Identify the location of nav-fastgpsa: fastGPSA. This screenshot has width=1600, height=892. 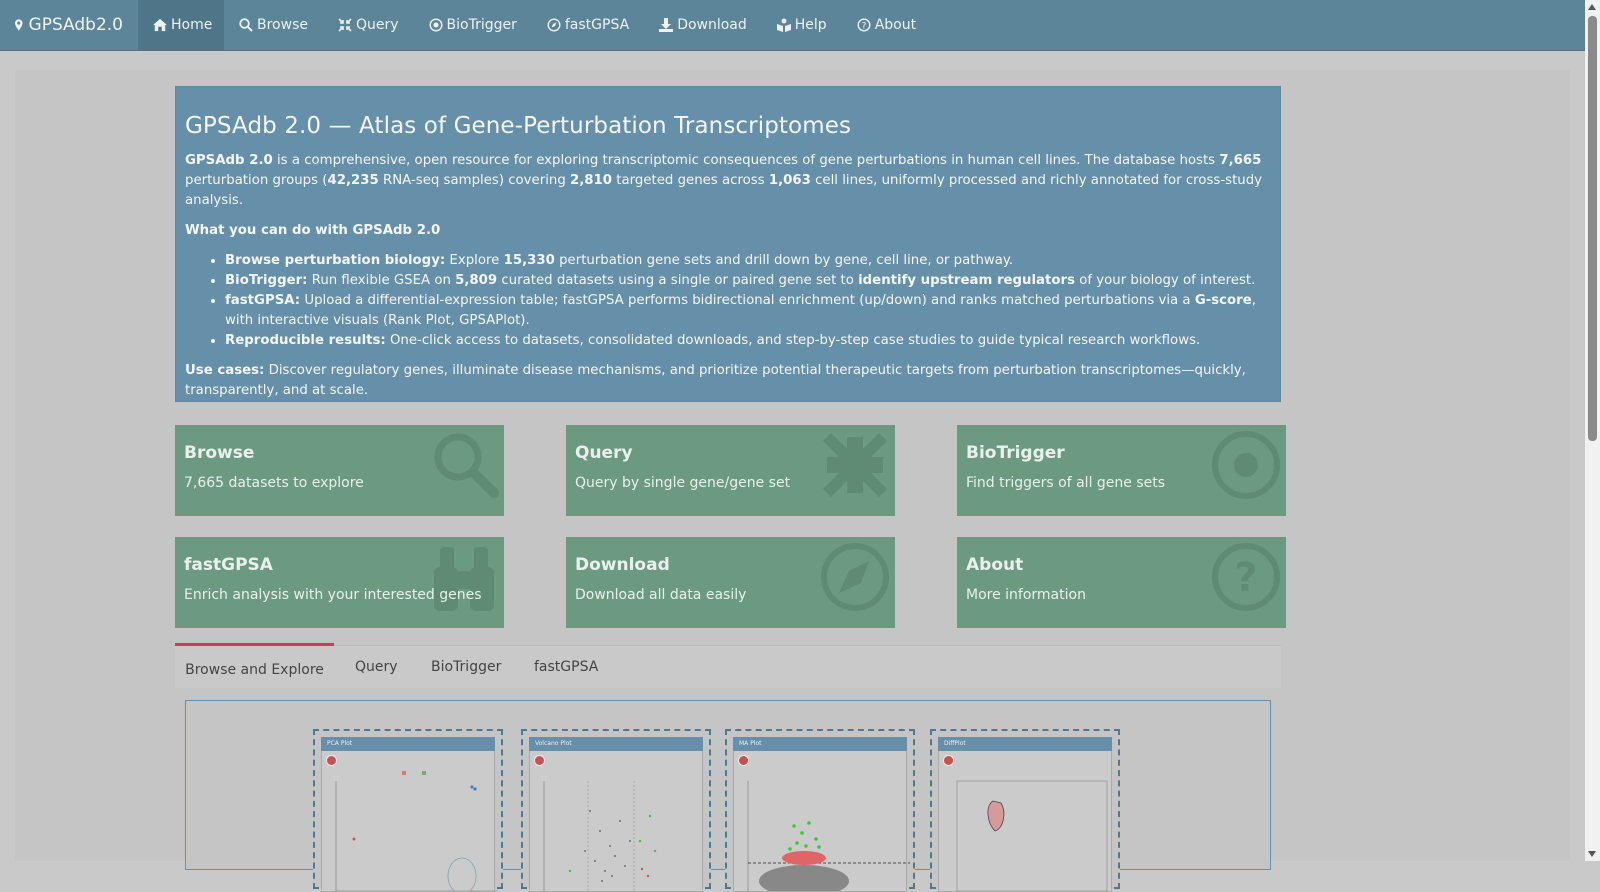
(588, 25).